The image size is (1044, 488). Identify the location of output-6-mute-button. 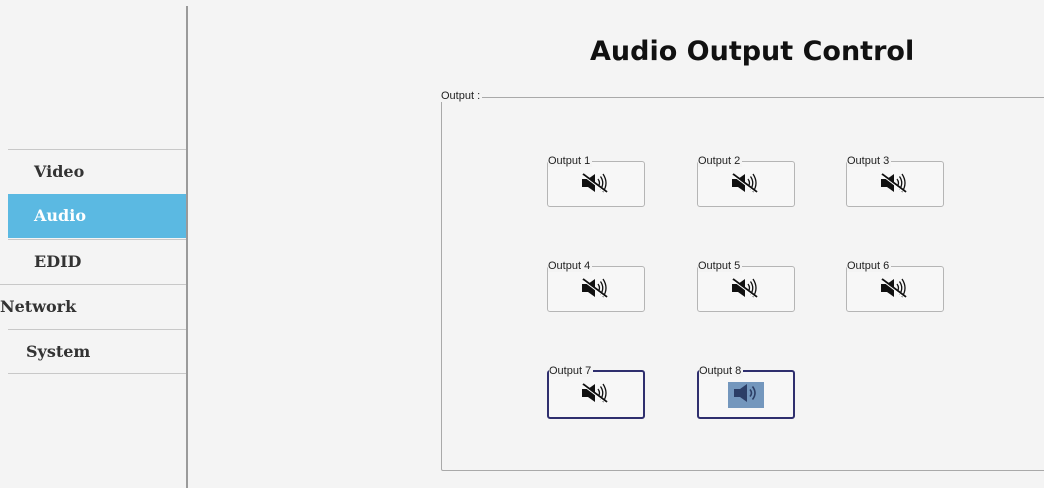
(895, 289).